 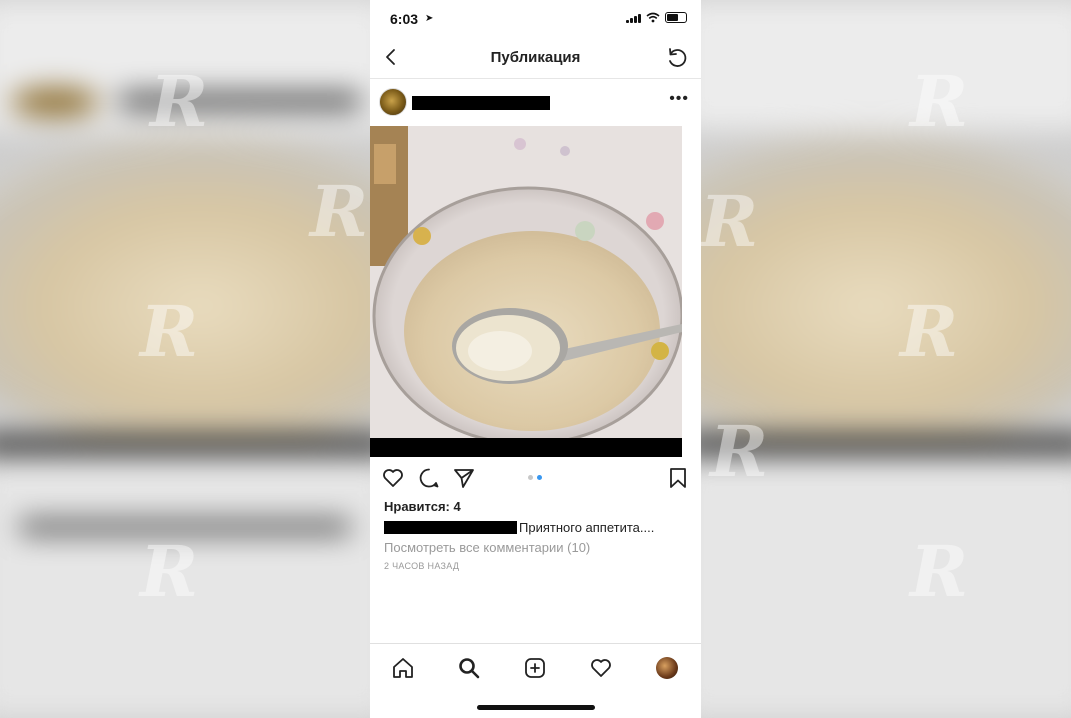 I want to click on add-post-icon, so click(x=535, y=668).